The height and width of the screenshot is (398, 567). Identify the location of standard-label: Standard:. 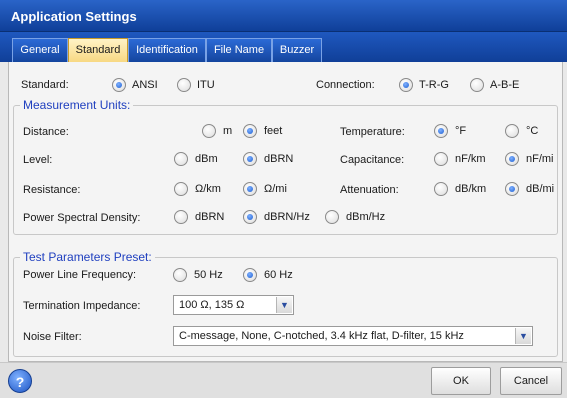
(45, 85).